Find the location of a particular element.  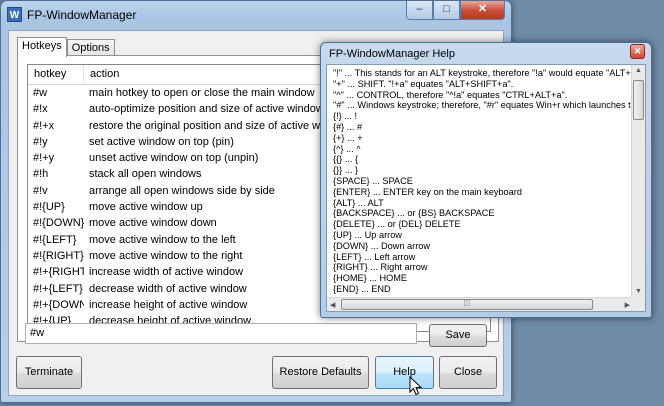

column-header-hotkey: hotkey is located at coordinates (56, 74).